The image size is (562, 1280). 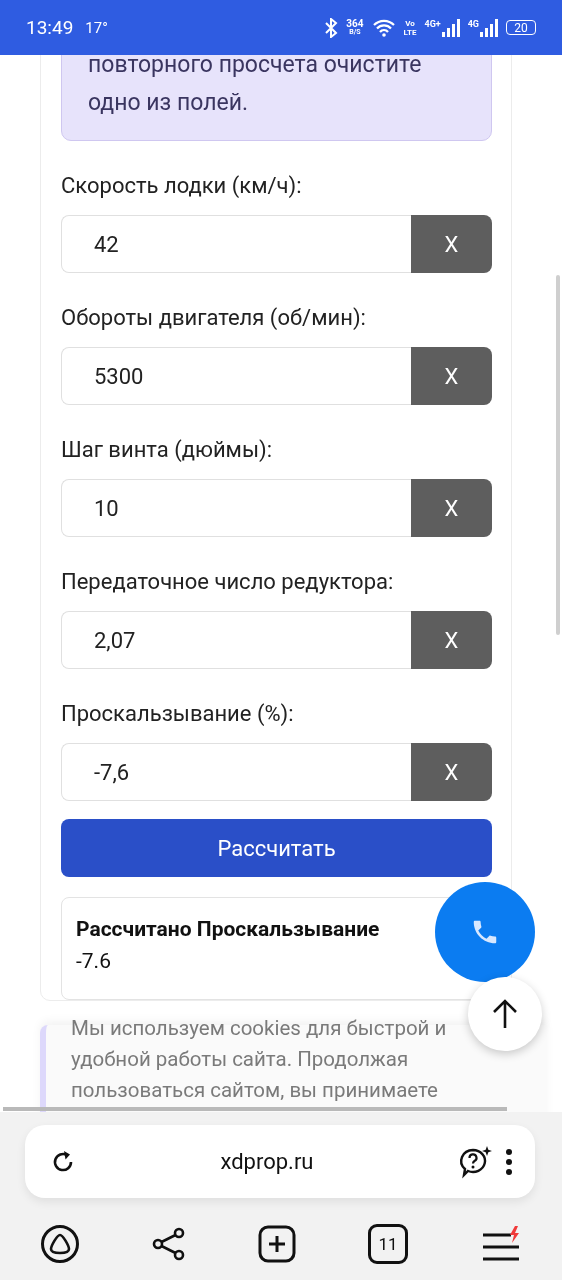 What do you see at coordinates (432, 23) in the screenshot?
I see `network-type: 4G+` at bounding box center [432, 23].